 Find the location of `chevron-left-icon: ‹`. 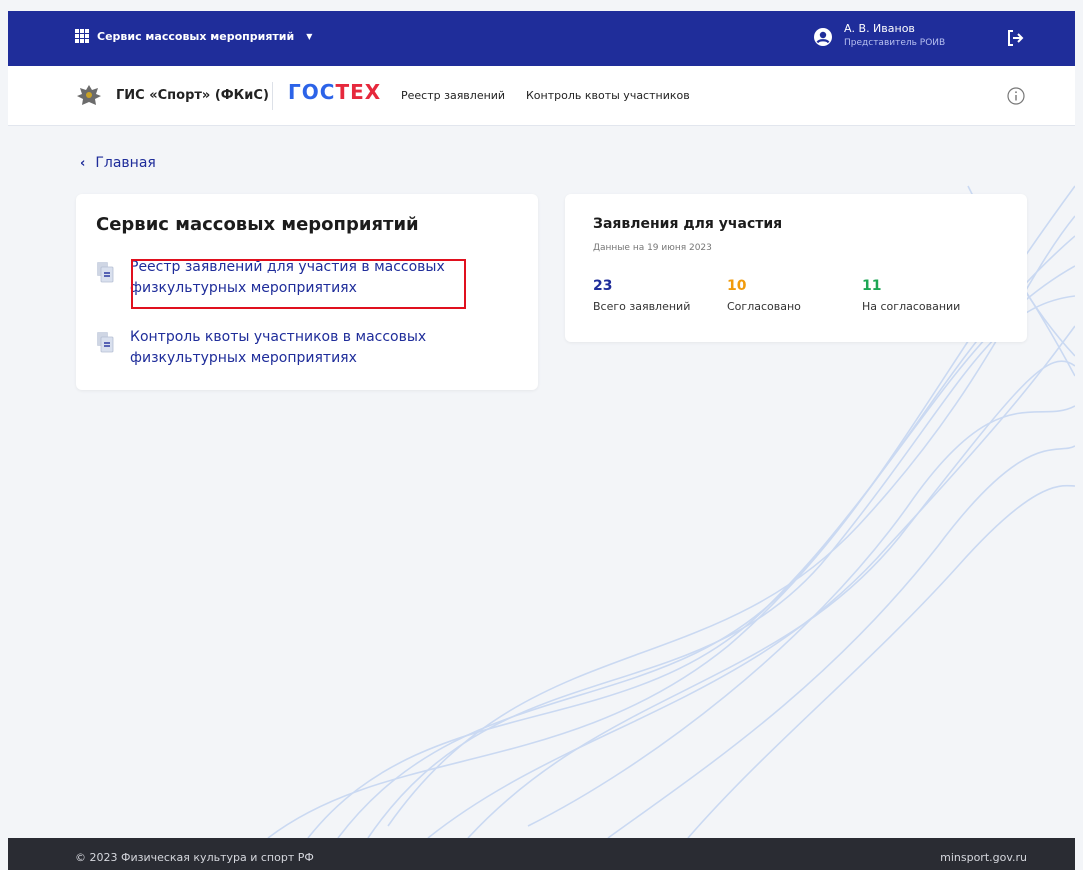

chevron-left-icon: ‹ is located at coordinates (83, 163).